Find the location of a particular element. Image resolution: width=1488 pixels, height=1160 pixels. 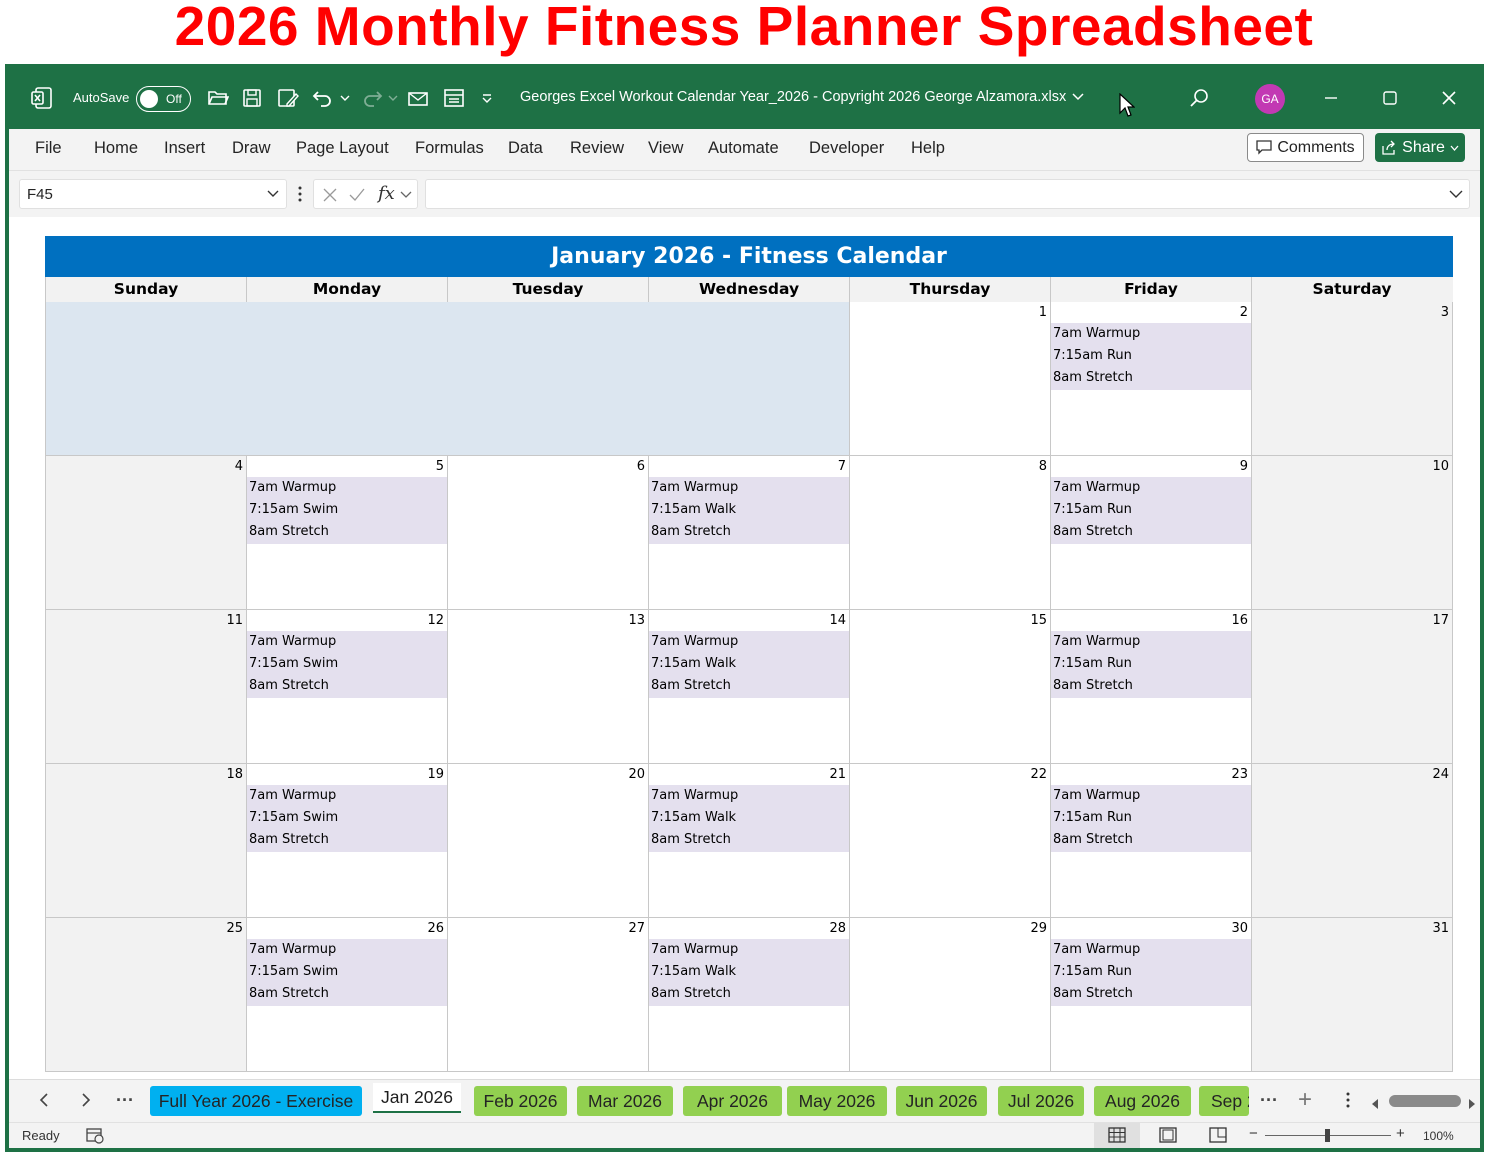

day-cell: 3 is located at coordinates (1351, 379).